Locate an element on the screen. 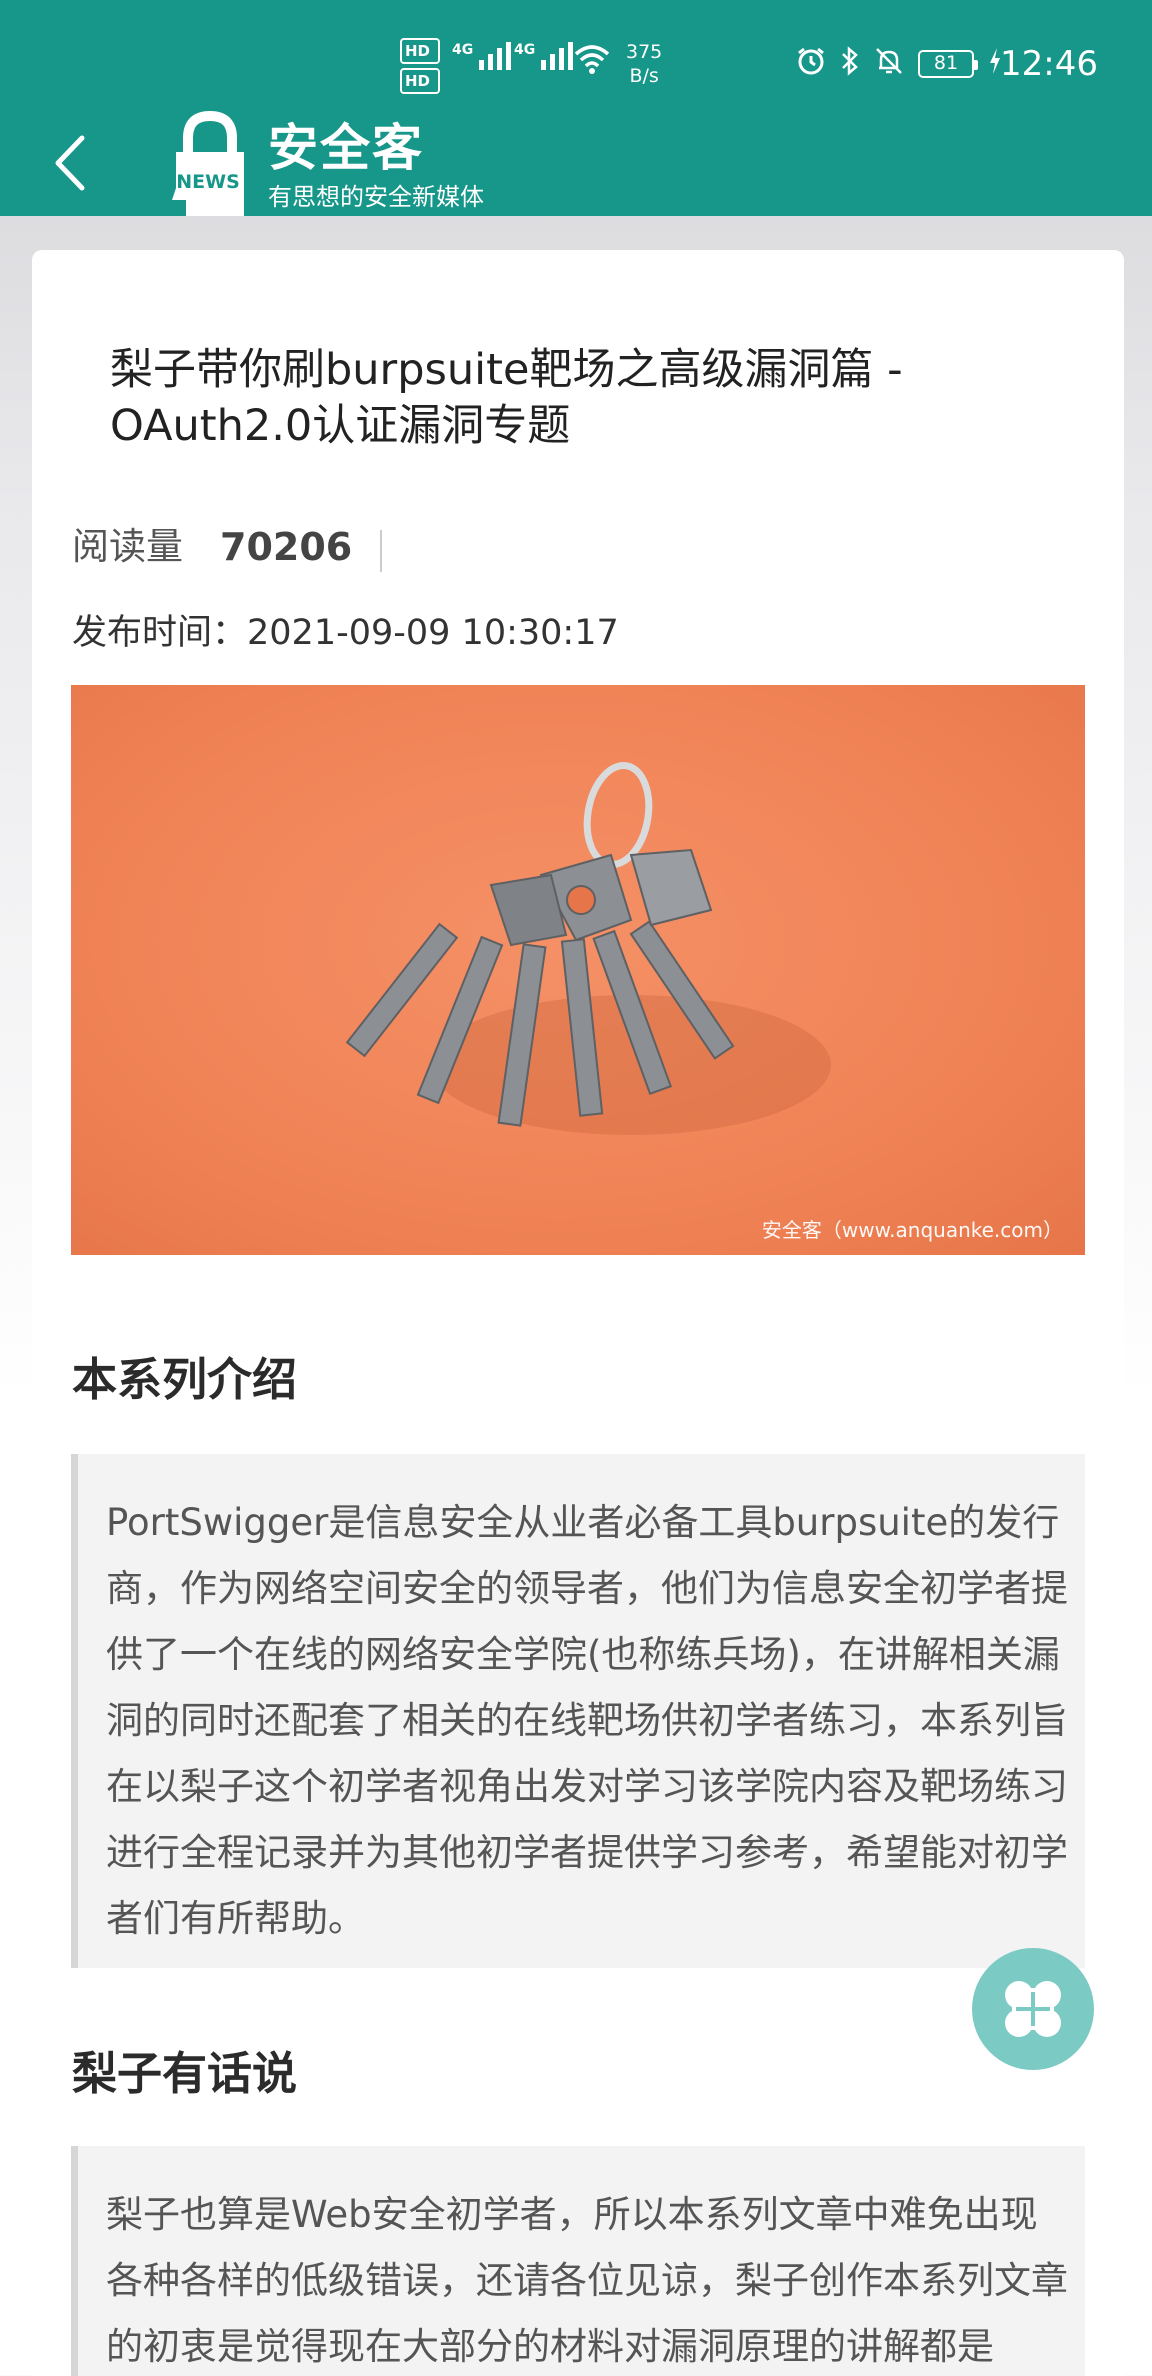  chevron-left-icon is located at coordinates (70, 163).